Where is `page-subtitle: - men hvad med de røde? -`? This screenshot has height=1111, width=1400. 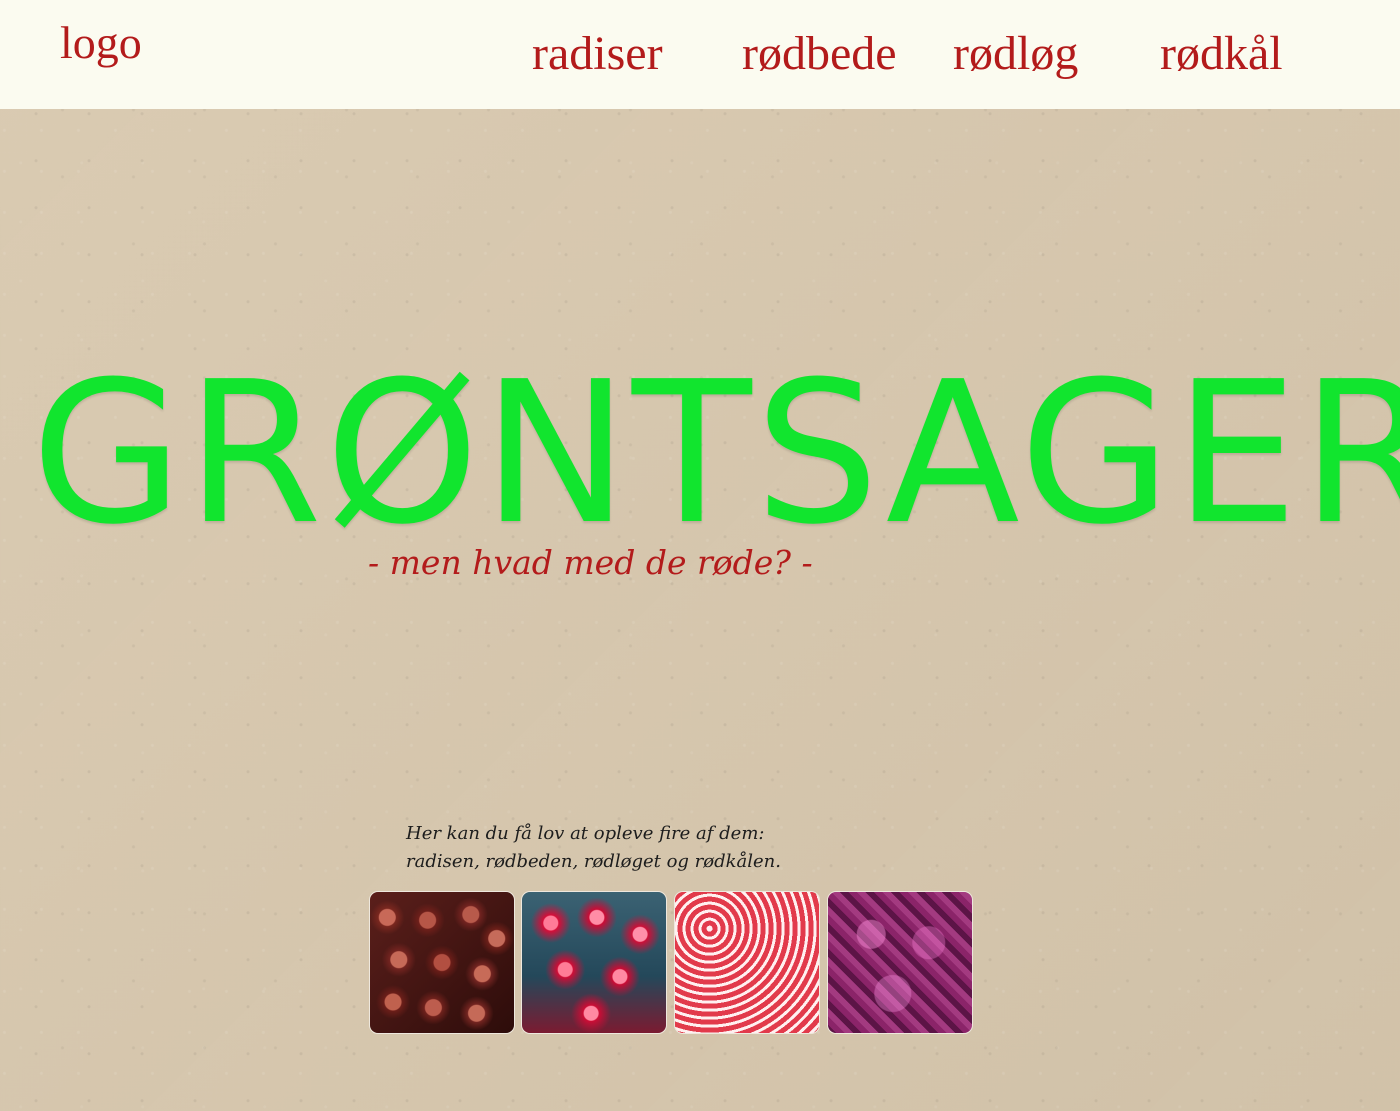
page-subtitle: - men hvad med de røde? - is located at coordinates (590, 562).